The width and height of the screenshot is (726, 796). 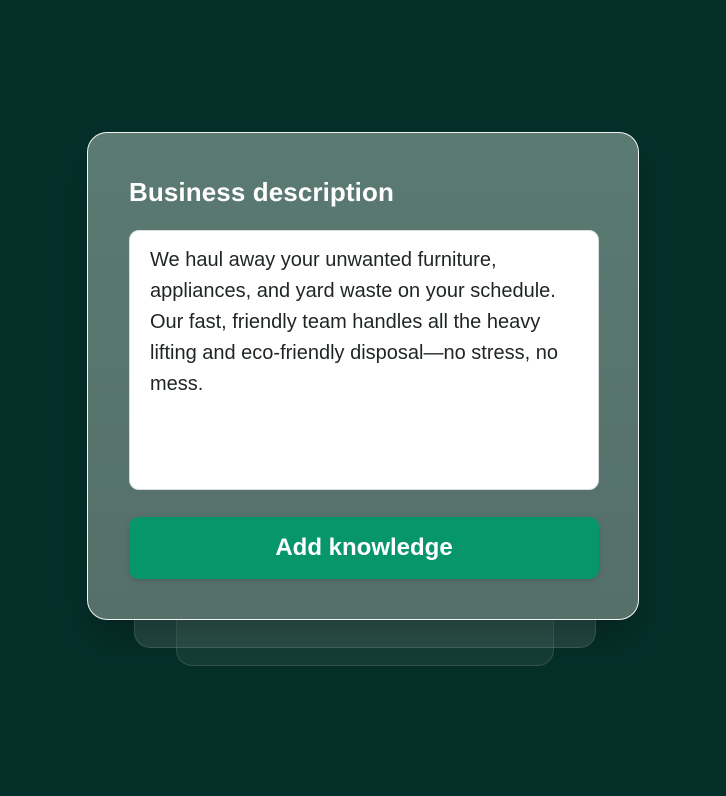 I want to click on add-knowledge-button: Add knowledge, so click(x=364, y=548).